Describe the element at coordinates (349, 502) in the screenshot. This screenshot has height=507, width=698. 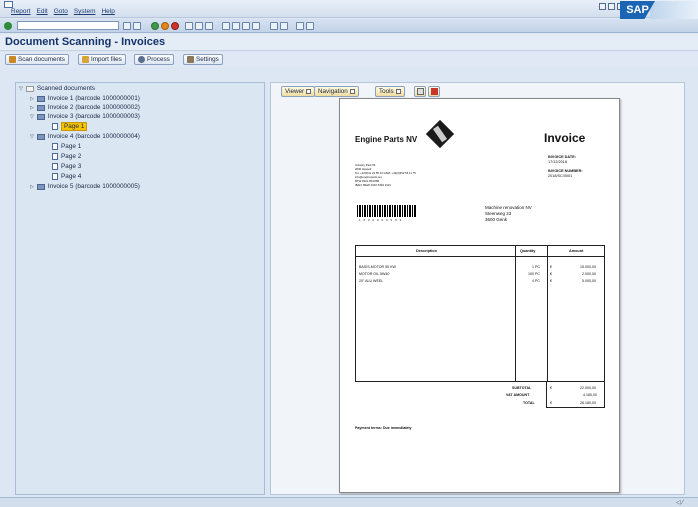
I see `status-bar: ◁ ⁄` at that location.